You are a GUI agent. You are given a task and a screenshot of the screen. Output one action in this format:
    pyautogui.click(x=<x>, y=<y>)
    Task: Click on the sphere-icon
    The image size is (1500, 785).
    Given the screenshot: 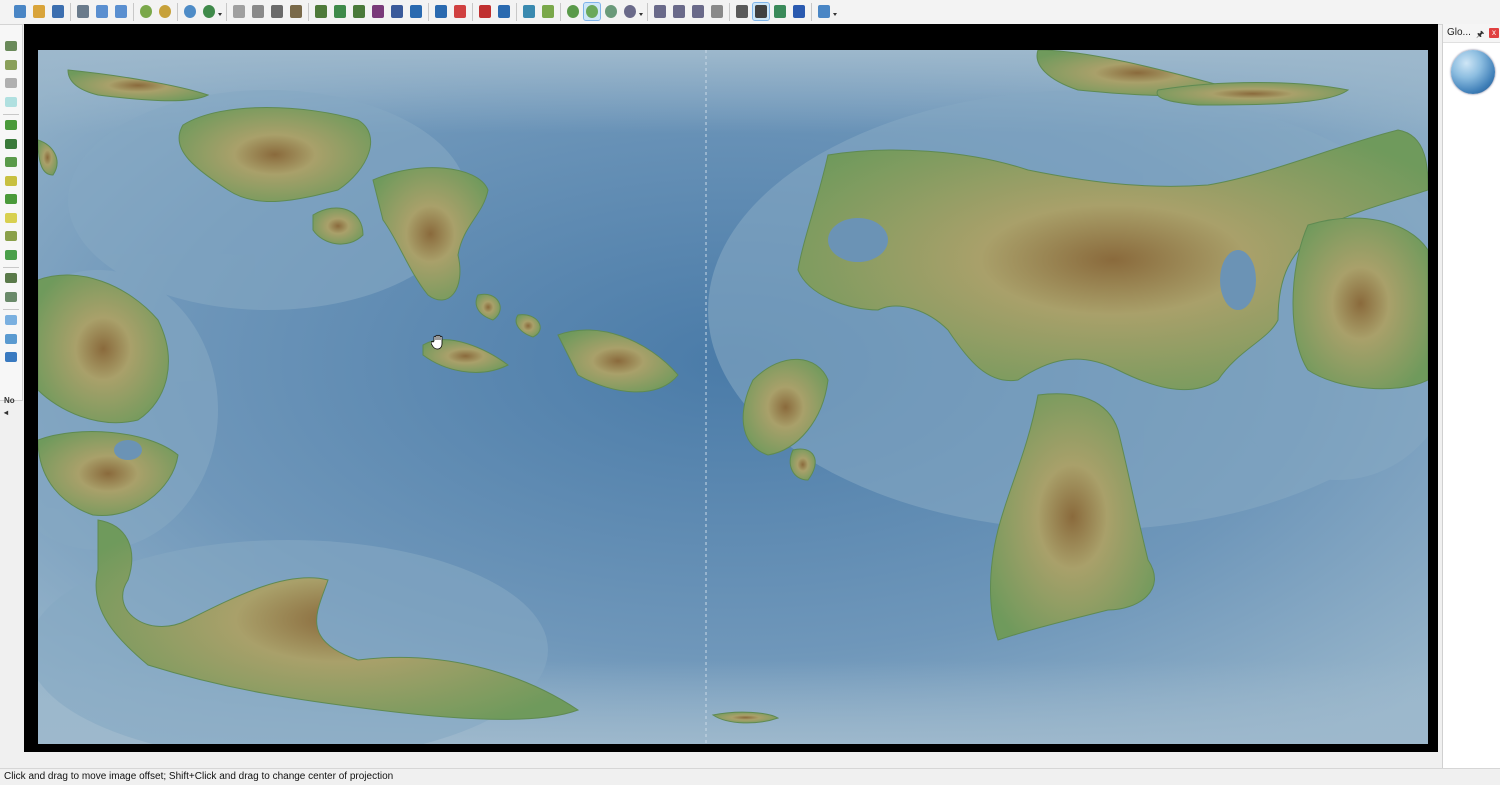 What is the action you would take?
    pyautogui.click(x=146, y=11)
    